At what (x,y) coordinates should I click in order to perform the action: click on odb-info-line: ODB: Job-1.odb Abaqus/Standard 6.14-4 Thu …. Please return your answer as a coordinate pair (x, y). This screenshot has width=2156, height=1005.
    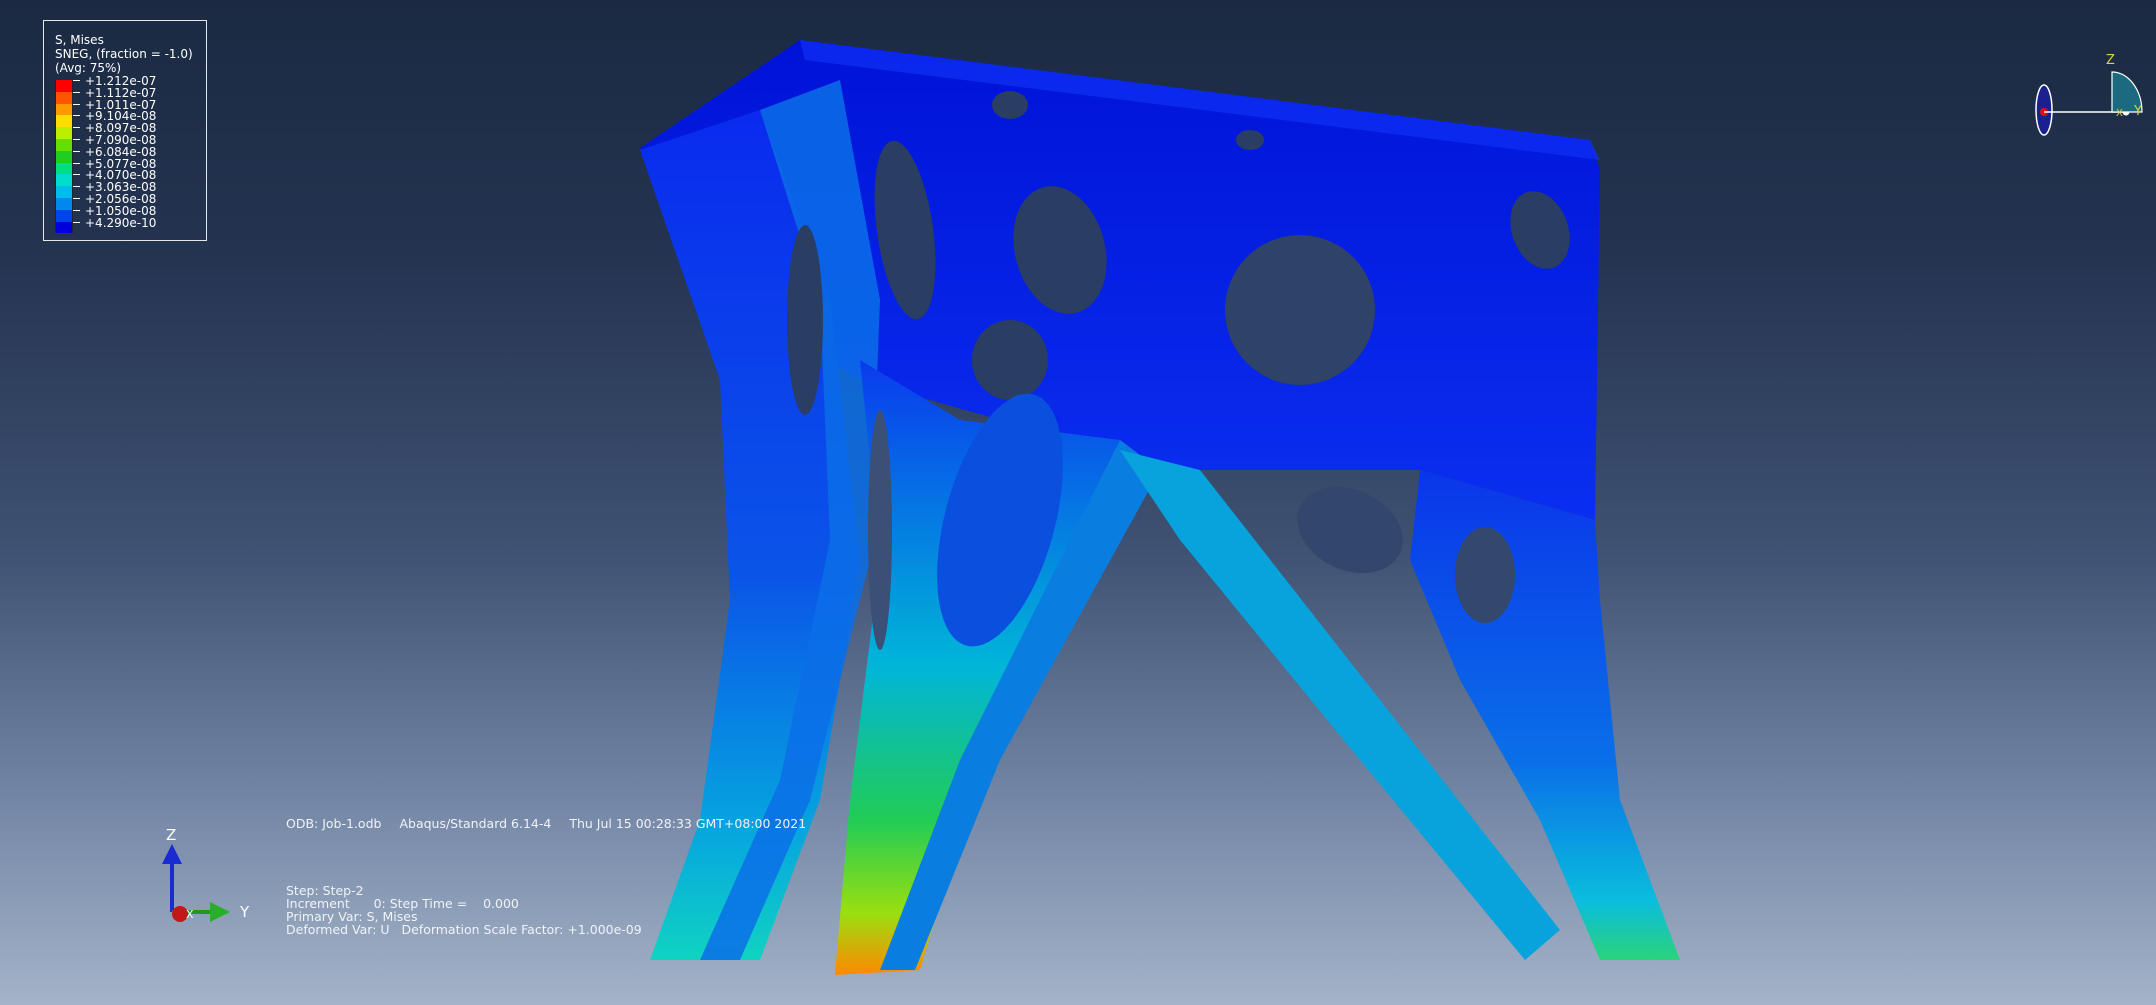
    Looking at the image, I should click on (555, 823).